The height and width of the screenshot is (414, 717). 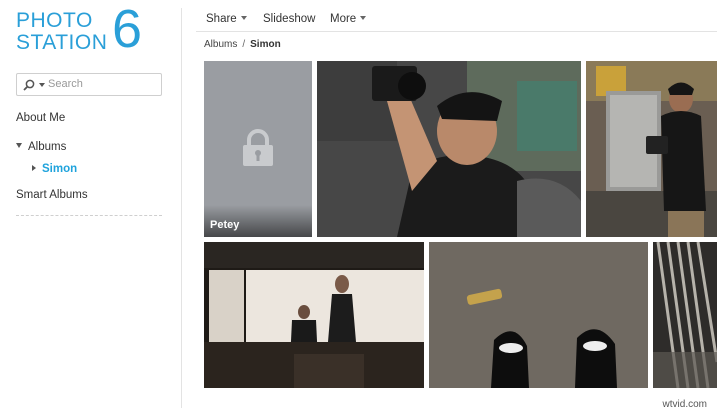 What do you see at coordinates (102, 84) in the screenshot?
I see `search-input` at bounding box center [102, 84].